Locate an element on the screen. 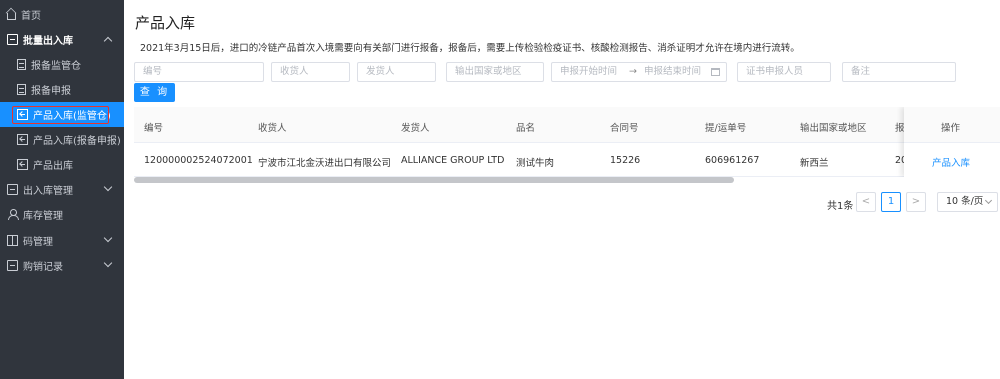 This screenshot has height=379, width=1000. sidebar-item-product-out: 产品出库 is located at coordinates (62, 164).